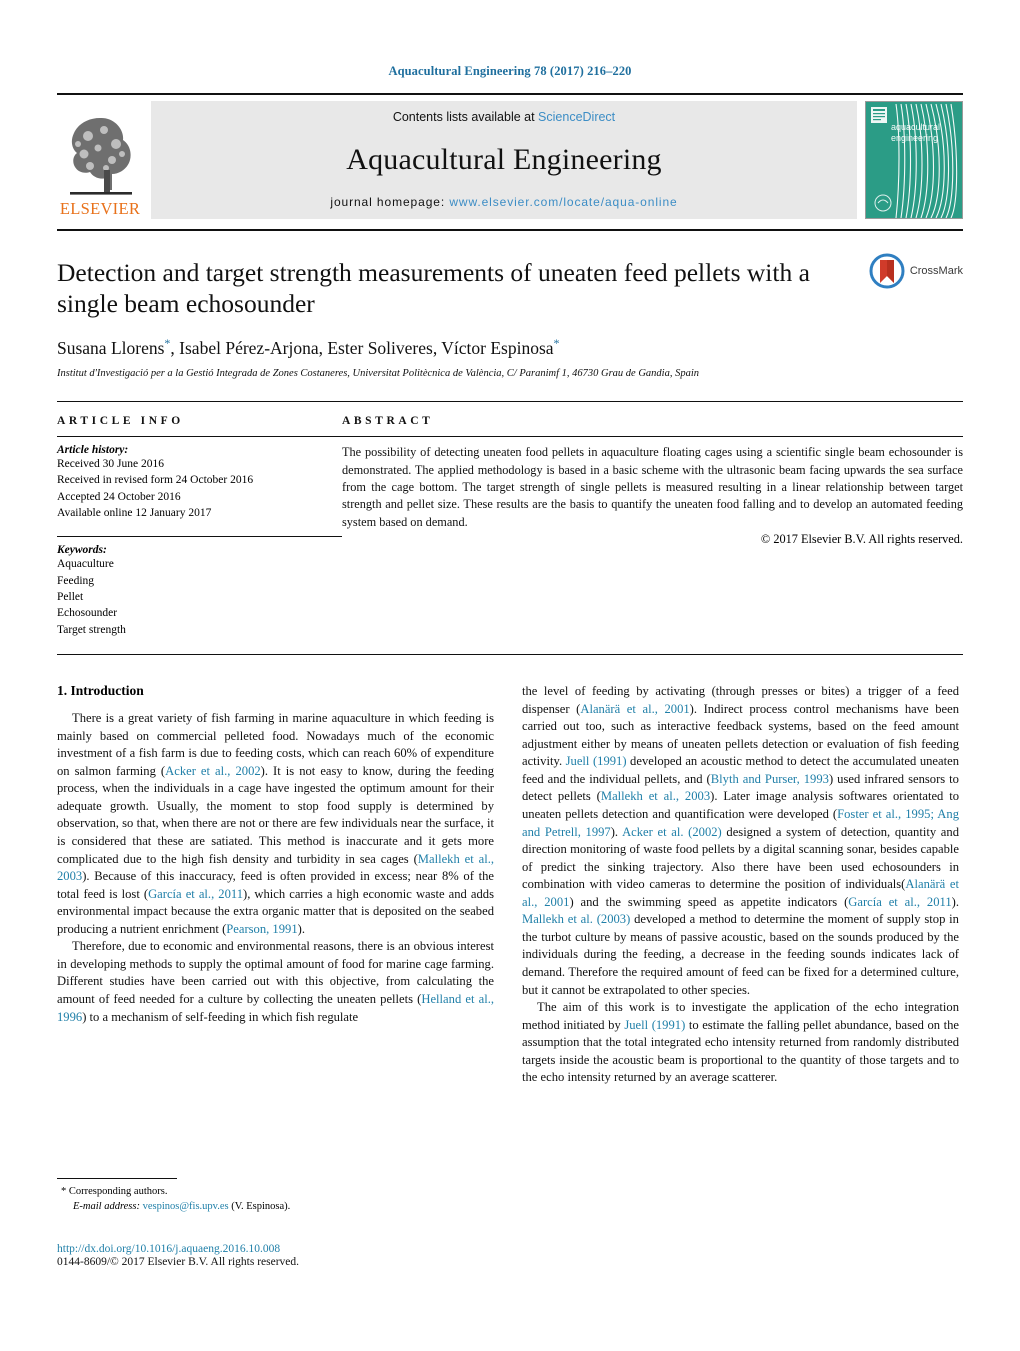 The width and height of the screenshot is (1020, 1351). What do you see at coordinates (100, 157) in the screenshot?
I see `elsevier-tree-icon` at bounding box center [100, 157].